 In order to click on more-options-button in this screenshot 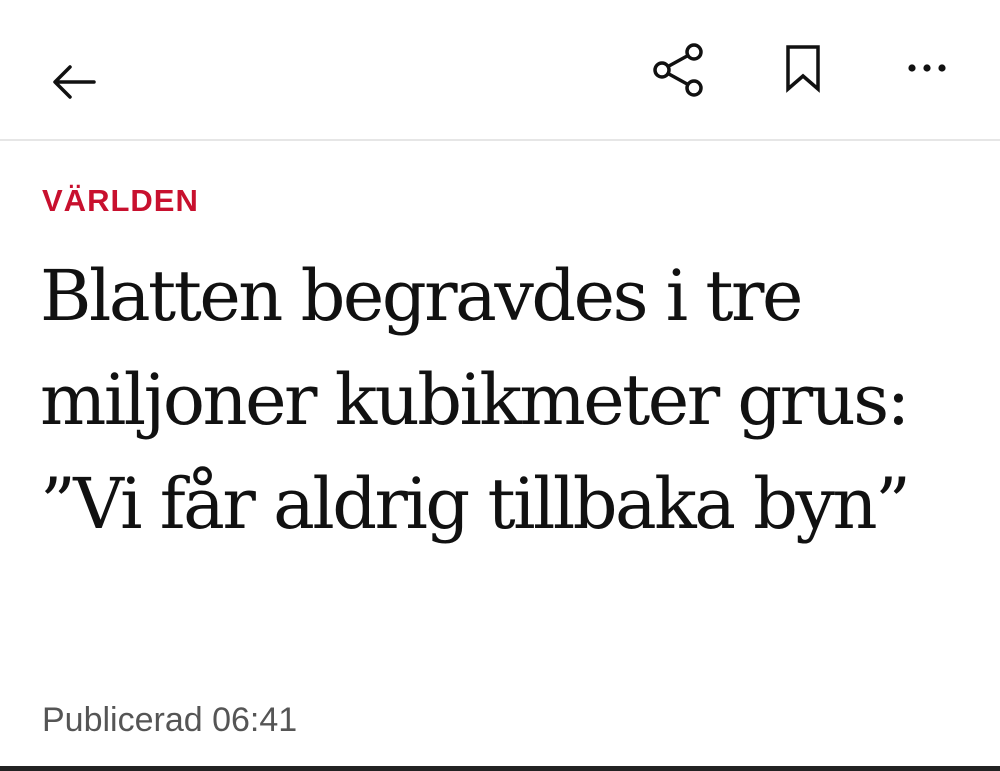, I will do `click(927, 68)`.